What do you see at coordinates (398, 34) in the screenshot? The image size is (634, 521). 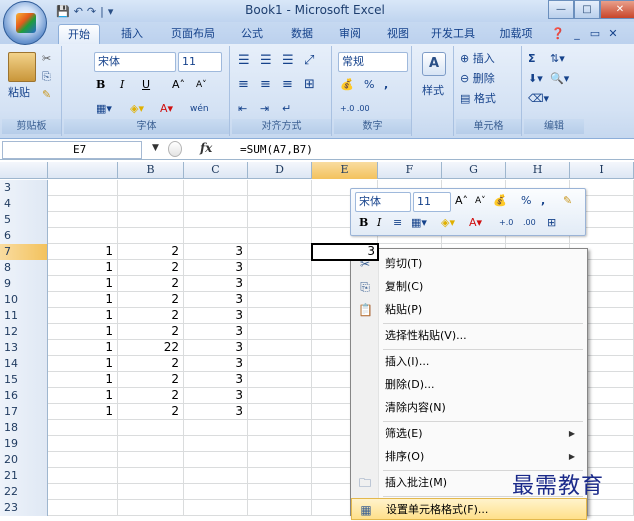 I see `tab-view: 视图` at bounding box center [398, 34].